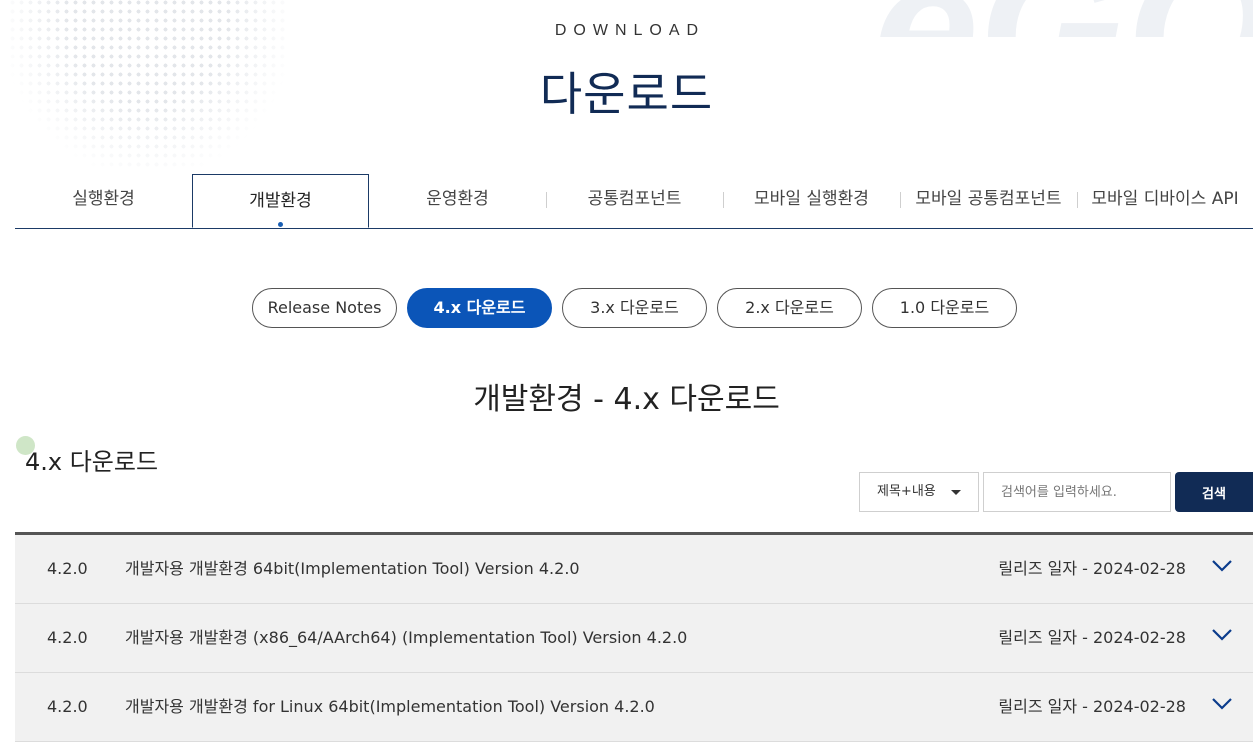 The image size is (1253, 742). I want to click on tab-label: 모바일 공통컴포넌트, so click(988, 199).